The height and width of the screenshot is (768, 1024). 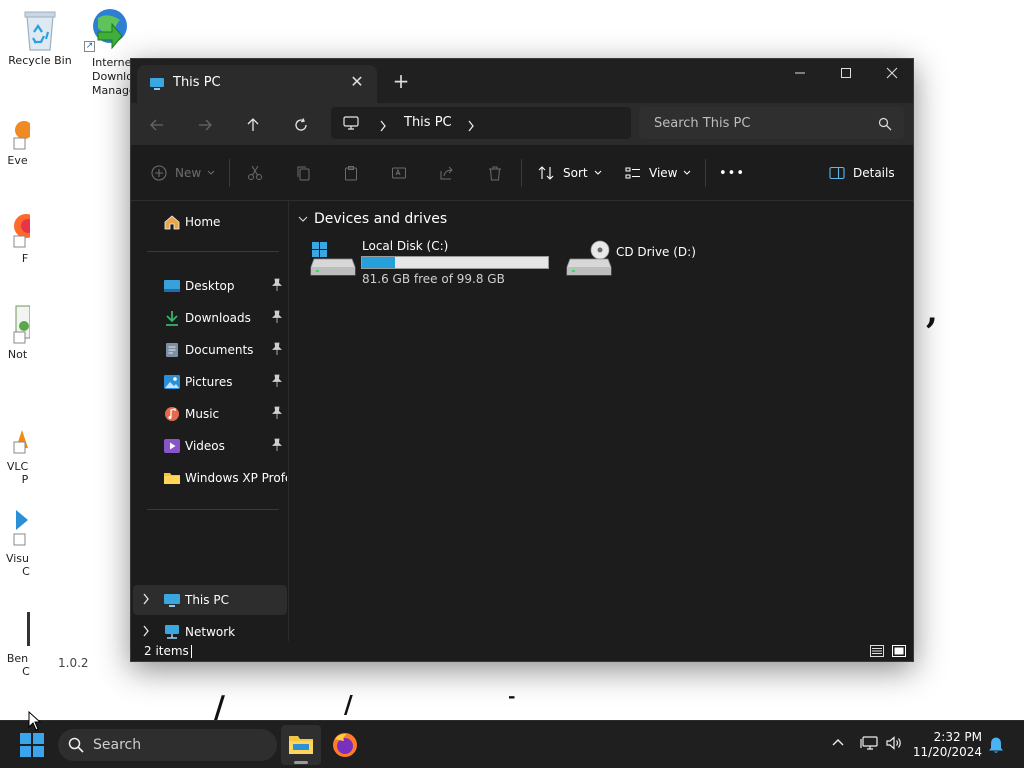 What do you see at coordinates (846, 74) in the screenshot?
I see `maximize-button` at bounding box center [846, 74].